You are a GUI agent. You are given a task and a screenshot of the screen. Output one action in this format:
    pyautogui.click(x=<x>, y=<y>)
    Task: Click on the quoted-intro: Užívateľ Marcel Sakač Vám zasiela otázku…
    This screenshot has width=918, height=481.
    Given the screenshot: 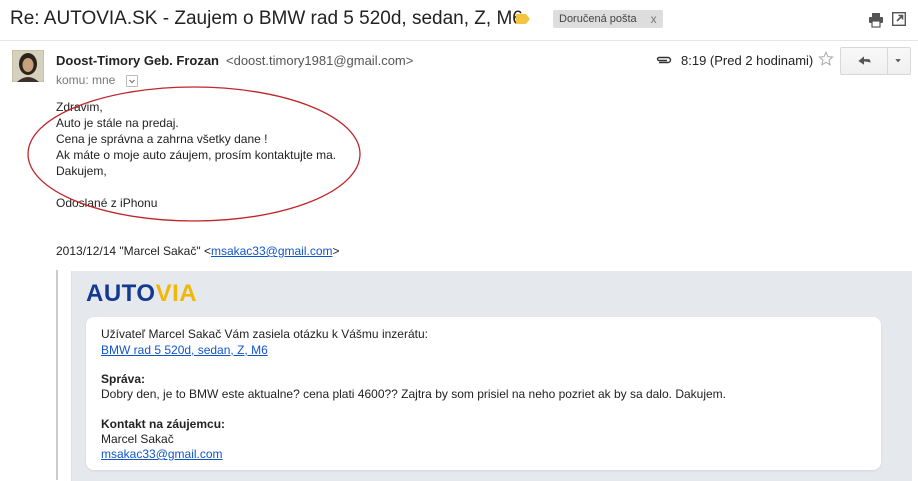 What is the action you would take?
    pyautogui.click(x=264, y=334)
    